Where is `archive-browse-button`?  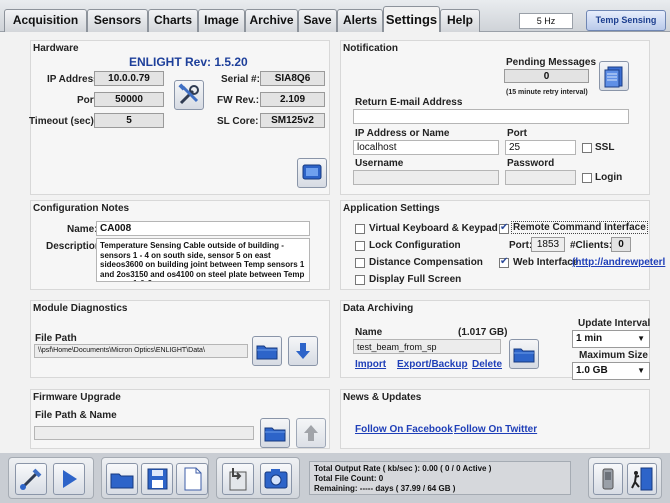
archive-browse-button is located at coordinates (524, 354).